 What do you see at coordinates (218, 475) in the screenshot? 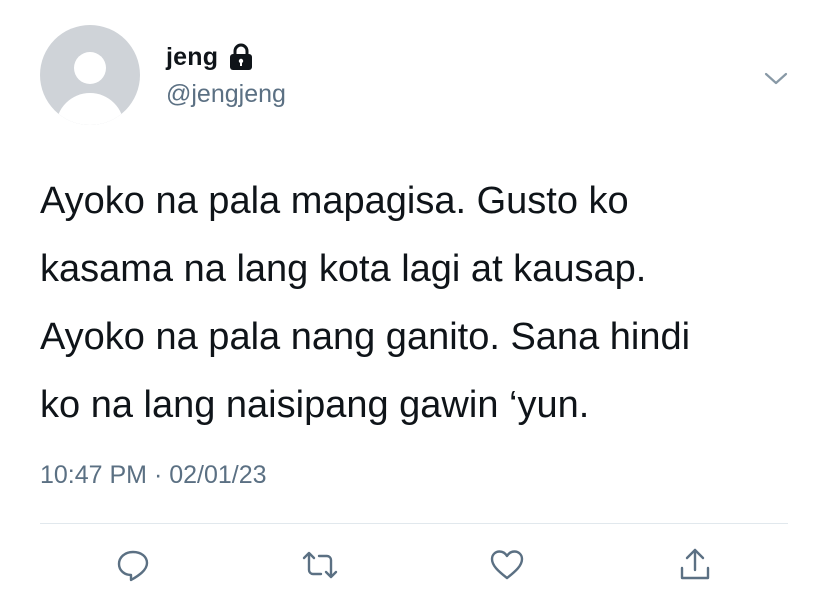
I see `tweet-date: 02/01/23` at bounding box center [218, 475].